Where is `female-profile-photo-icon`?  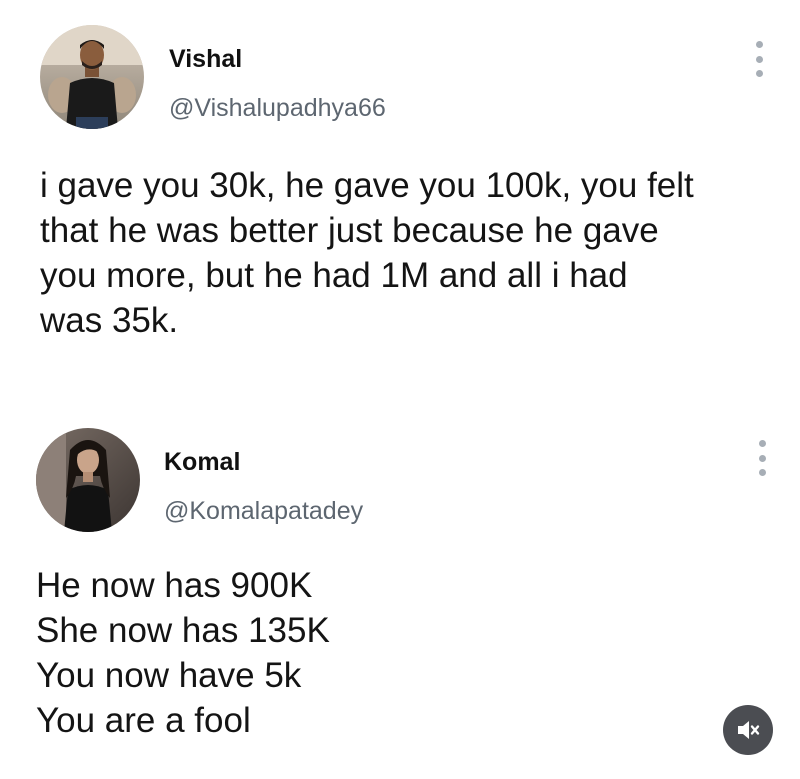 female-profile-photo-icon is located at coordinates (88, 480).